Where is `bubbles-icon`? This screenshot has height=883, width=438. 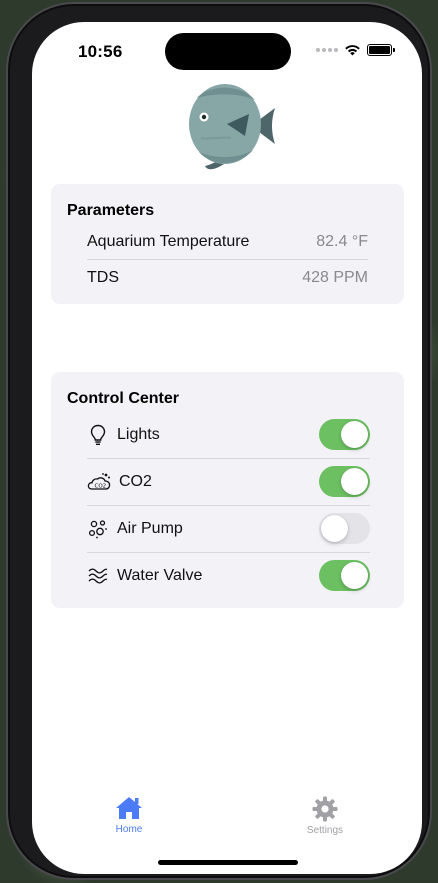
bubbles-icon is located at coordinates (98, 529).